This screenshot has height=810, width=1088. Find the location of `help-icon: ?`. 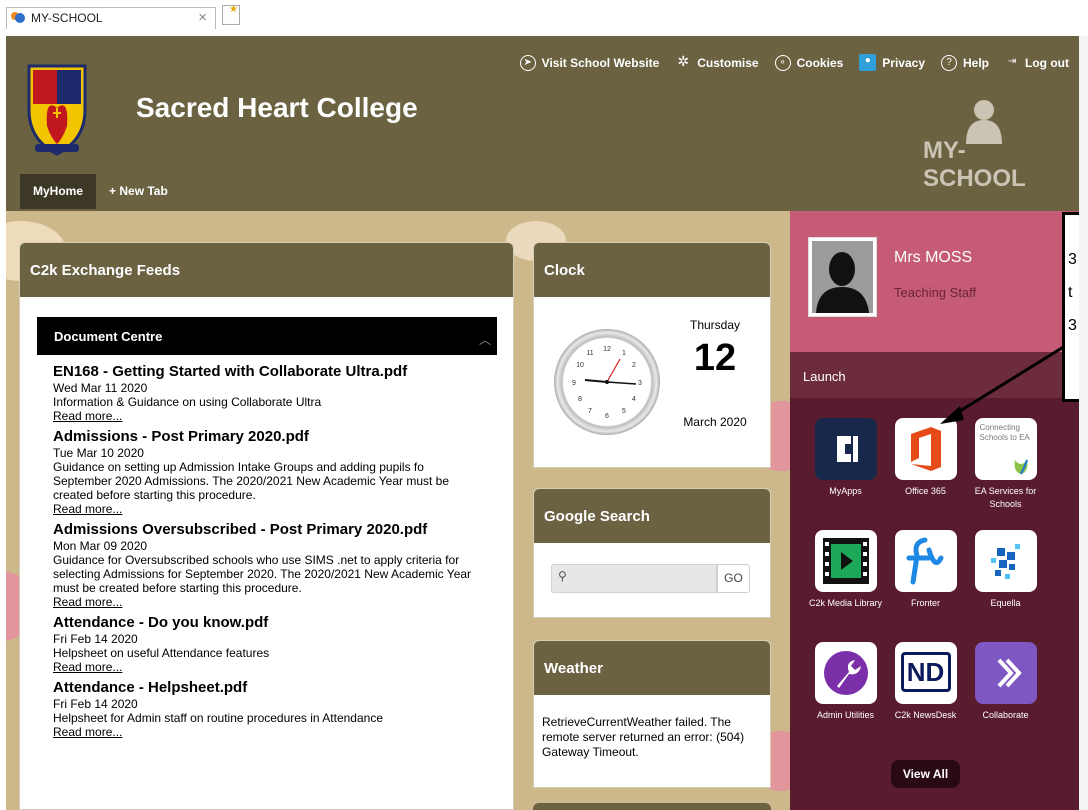

help-icon: ? is located at coordinates (949, 62).